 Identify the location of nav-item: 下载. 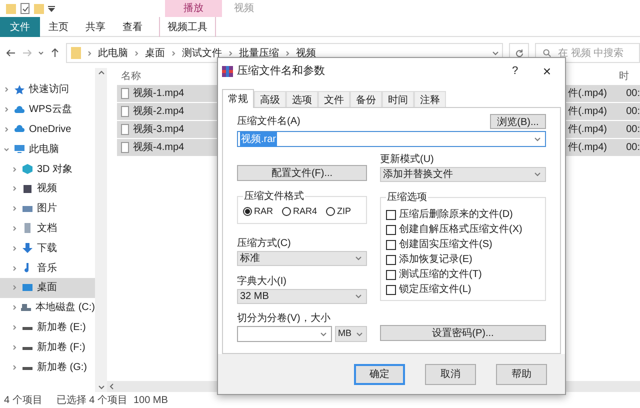
(47, 248).